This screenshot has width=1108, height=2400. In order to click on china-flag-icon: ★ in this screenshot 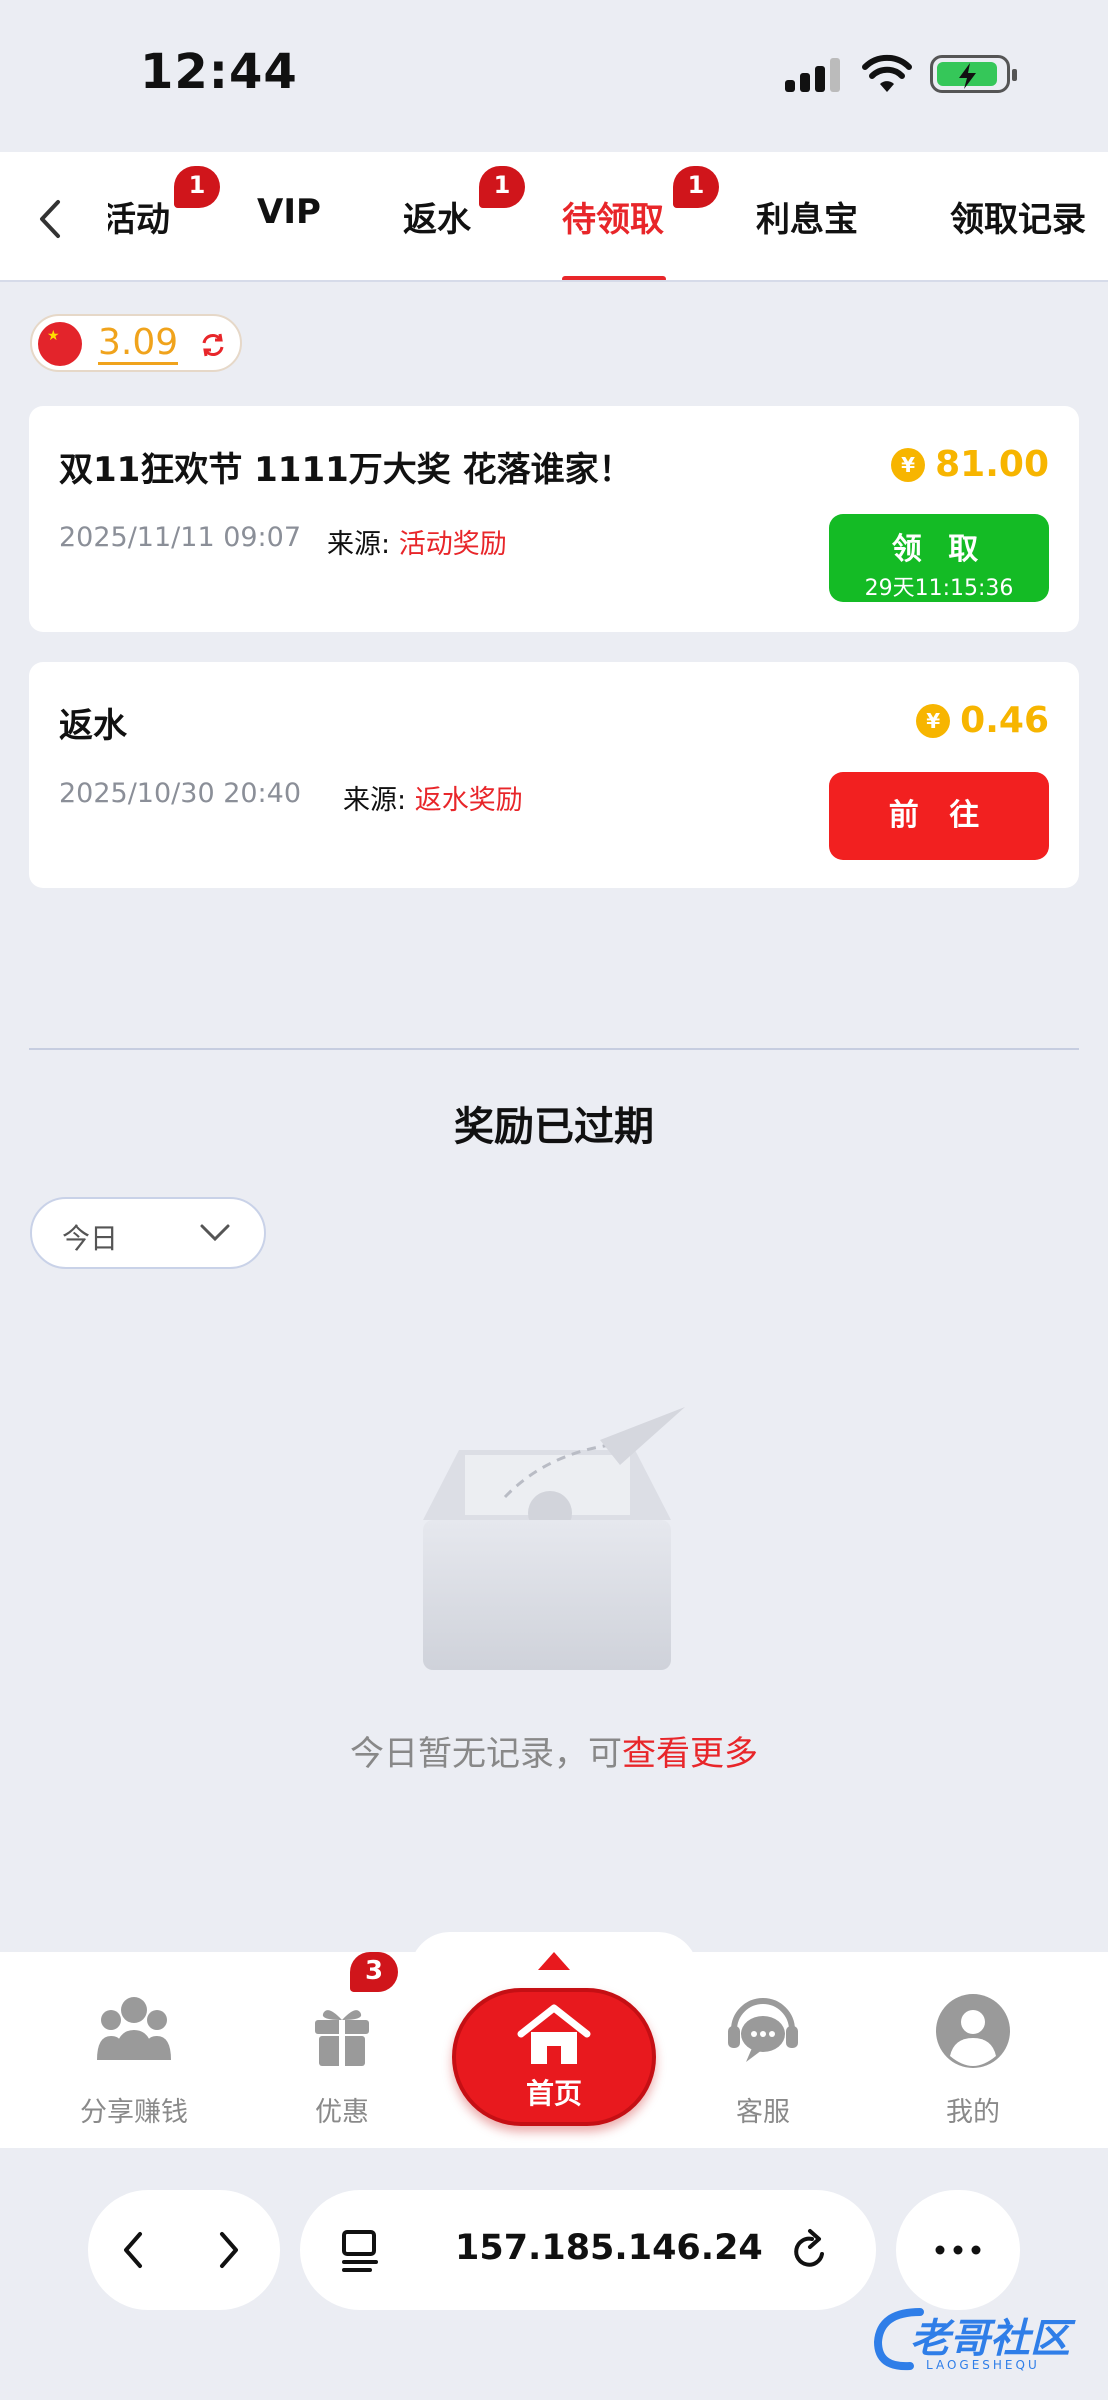, I will do `click(60, 344)`.